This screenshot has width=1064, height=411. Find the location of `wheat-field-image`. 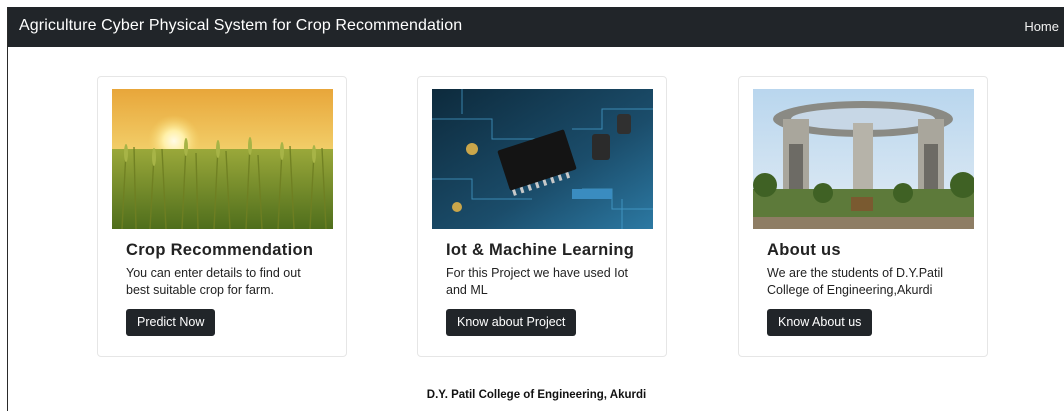

wheat-field-image is located at coordinates (222, 159).